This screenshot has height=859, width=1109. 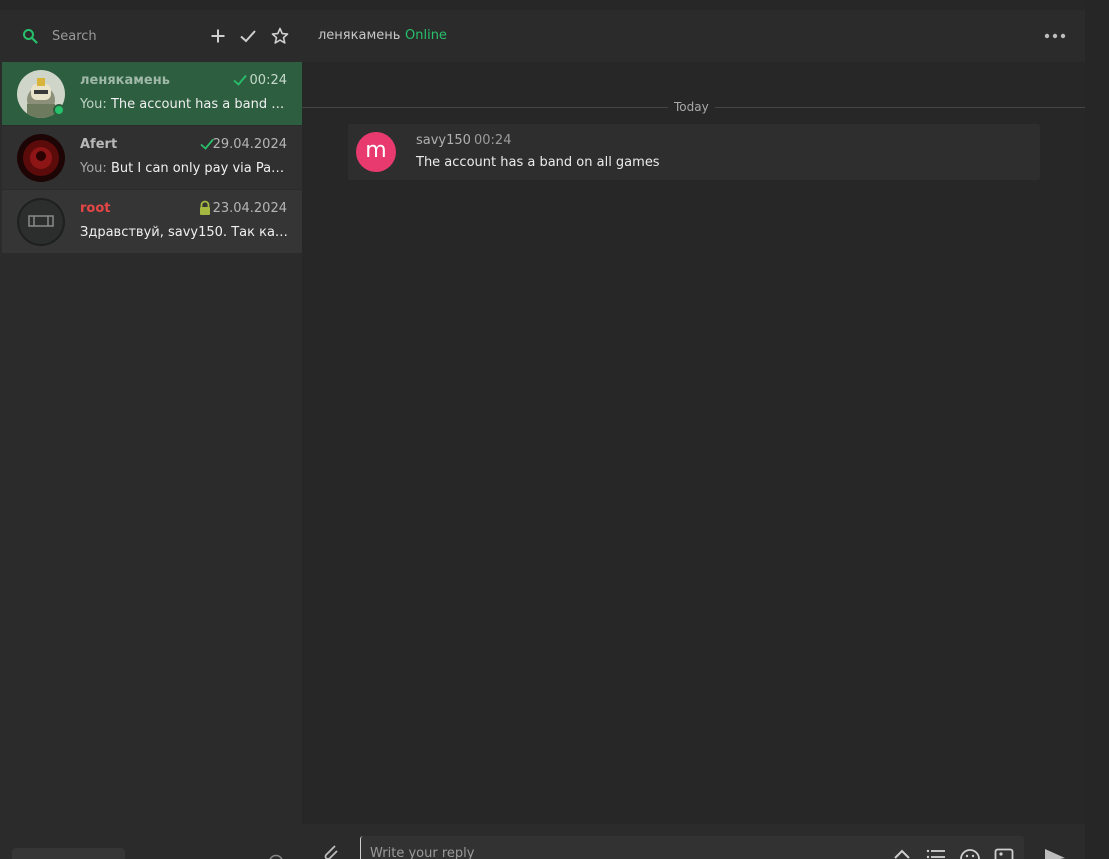 What do you see at coordinates (95, 208) in the screenshot?
I see `conversation-name: root` at bounding box center [95, 208].